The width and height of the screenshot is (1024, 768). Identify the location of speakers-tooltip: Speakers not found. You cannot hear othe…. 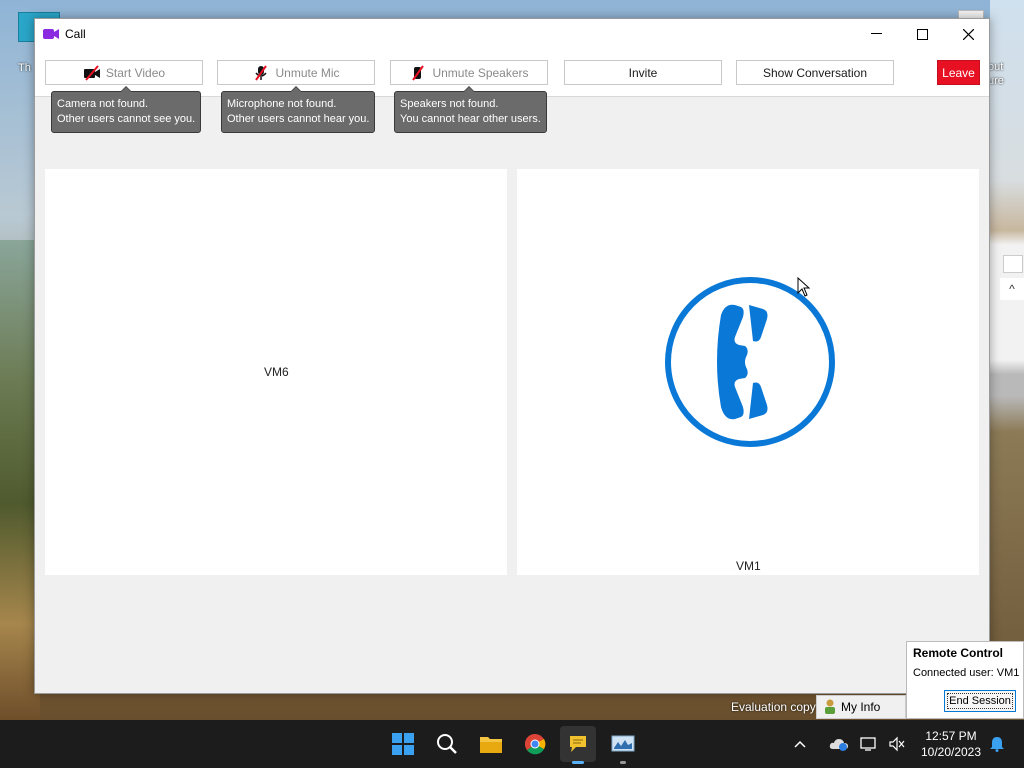
(470, 109).